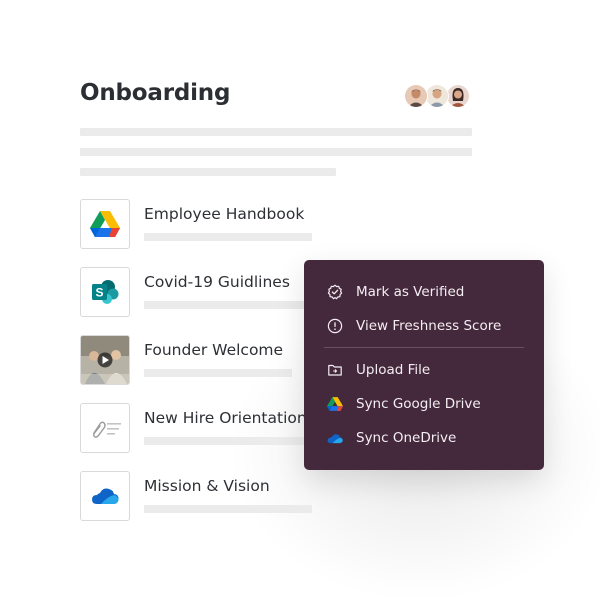  I want to click on menu-item-view-freshness-score: View Freshness Score, so click(426, 326).